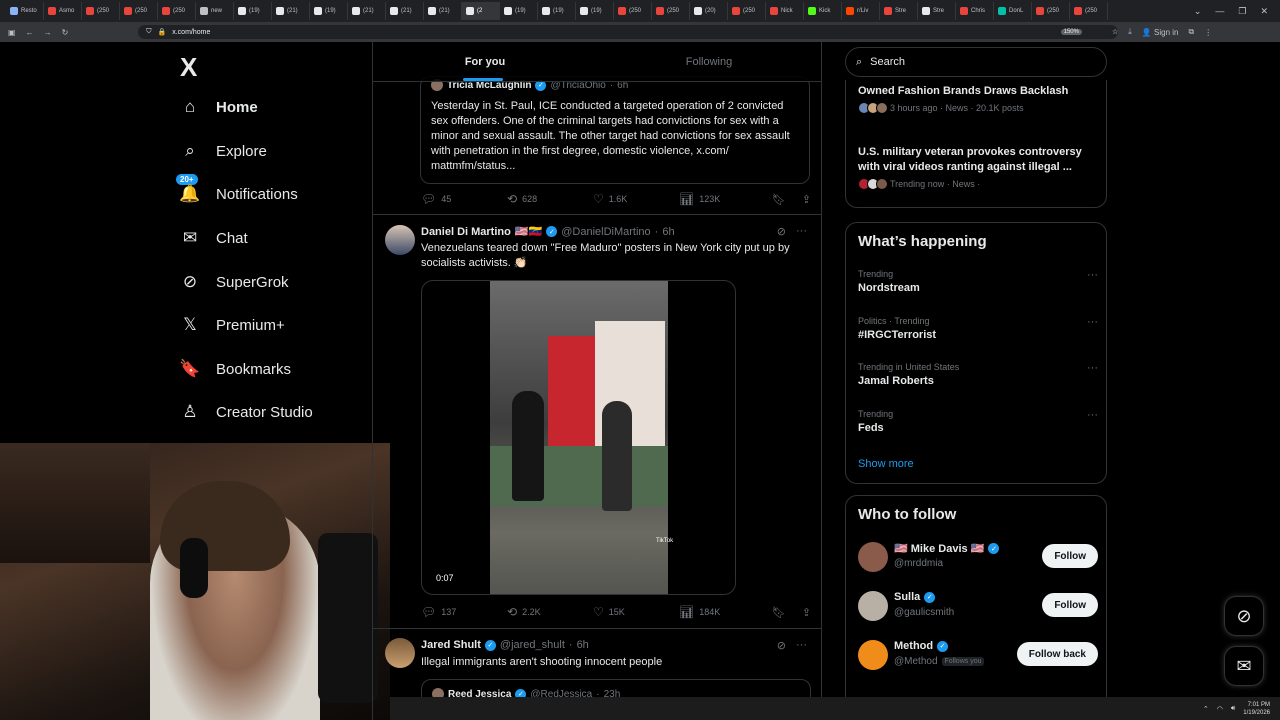 The height and width of the screenshot is (720, 1280). What do you see at coordinates (1206, 709) in the screenshot?
I see `tray-chevron-icon: ⌃` at bounding box center [1206, 709].